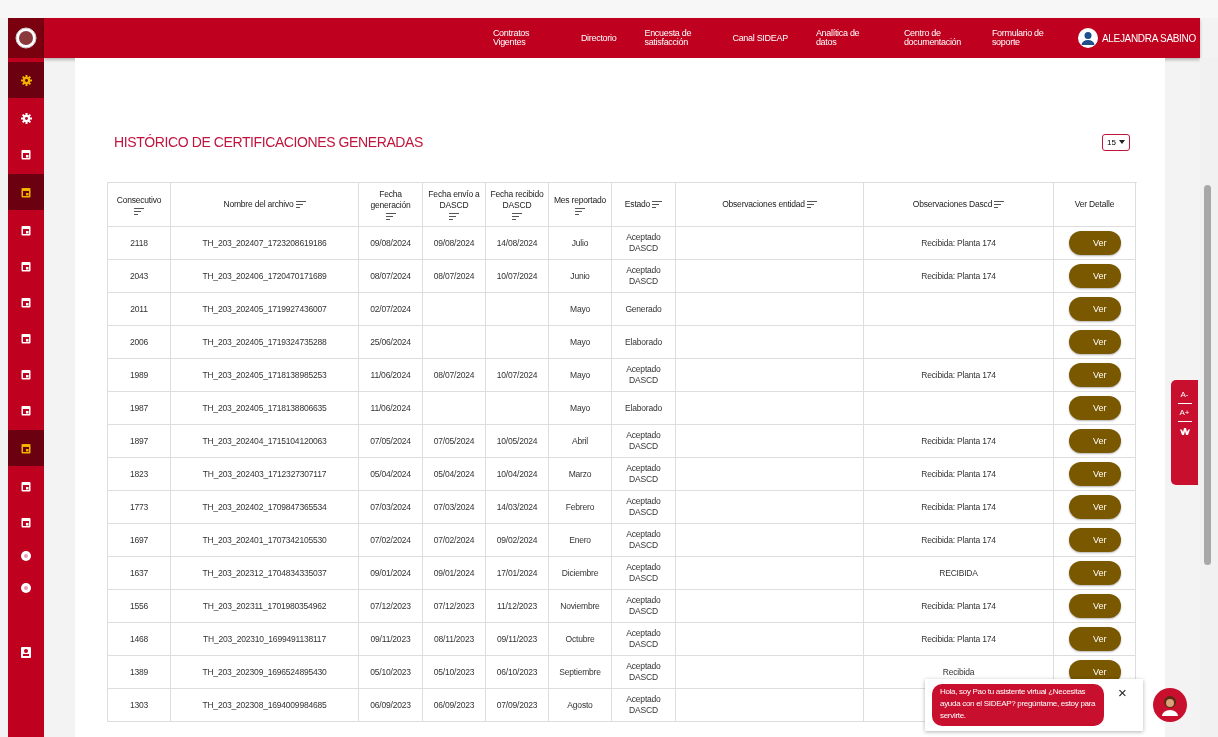  Describe the element at coordinates (674, 38) in the screenshot. I see `nav-link: Encuesta de satisfacción` at that location.